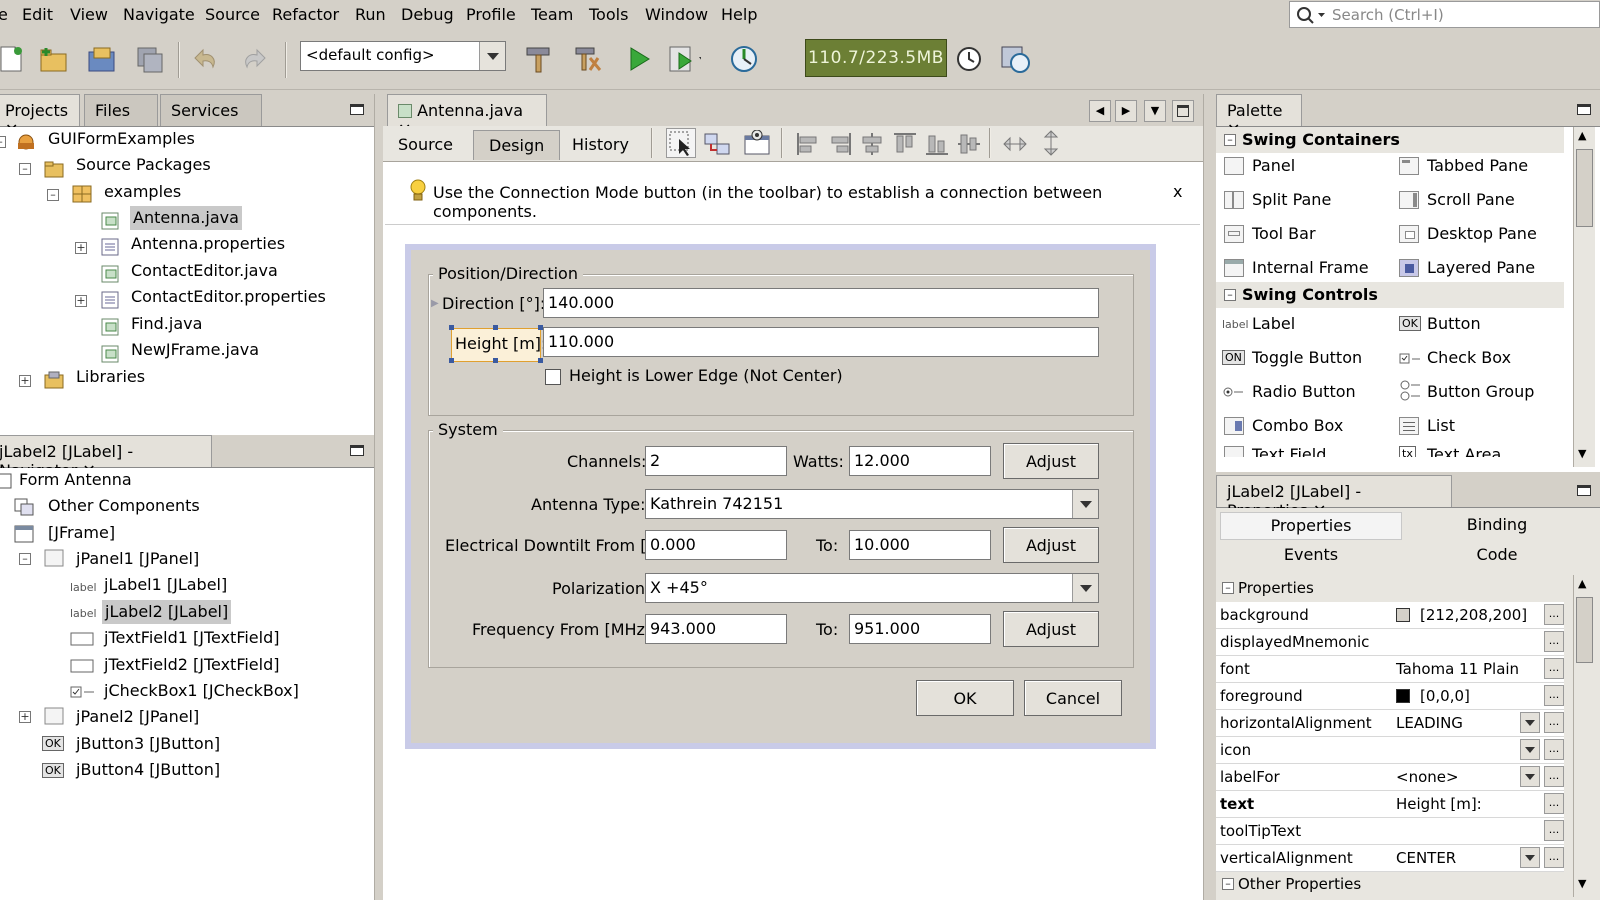 The image size is (1600, 900). I want to click on palette-button-group: Button Group, so click(1480, 391).